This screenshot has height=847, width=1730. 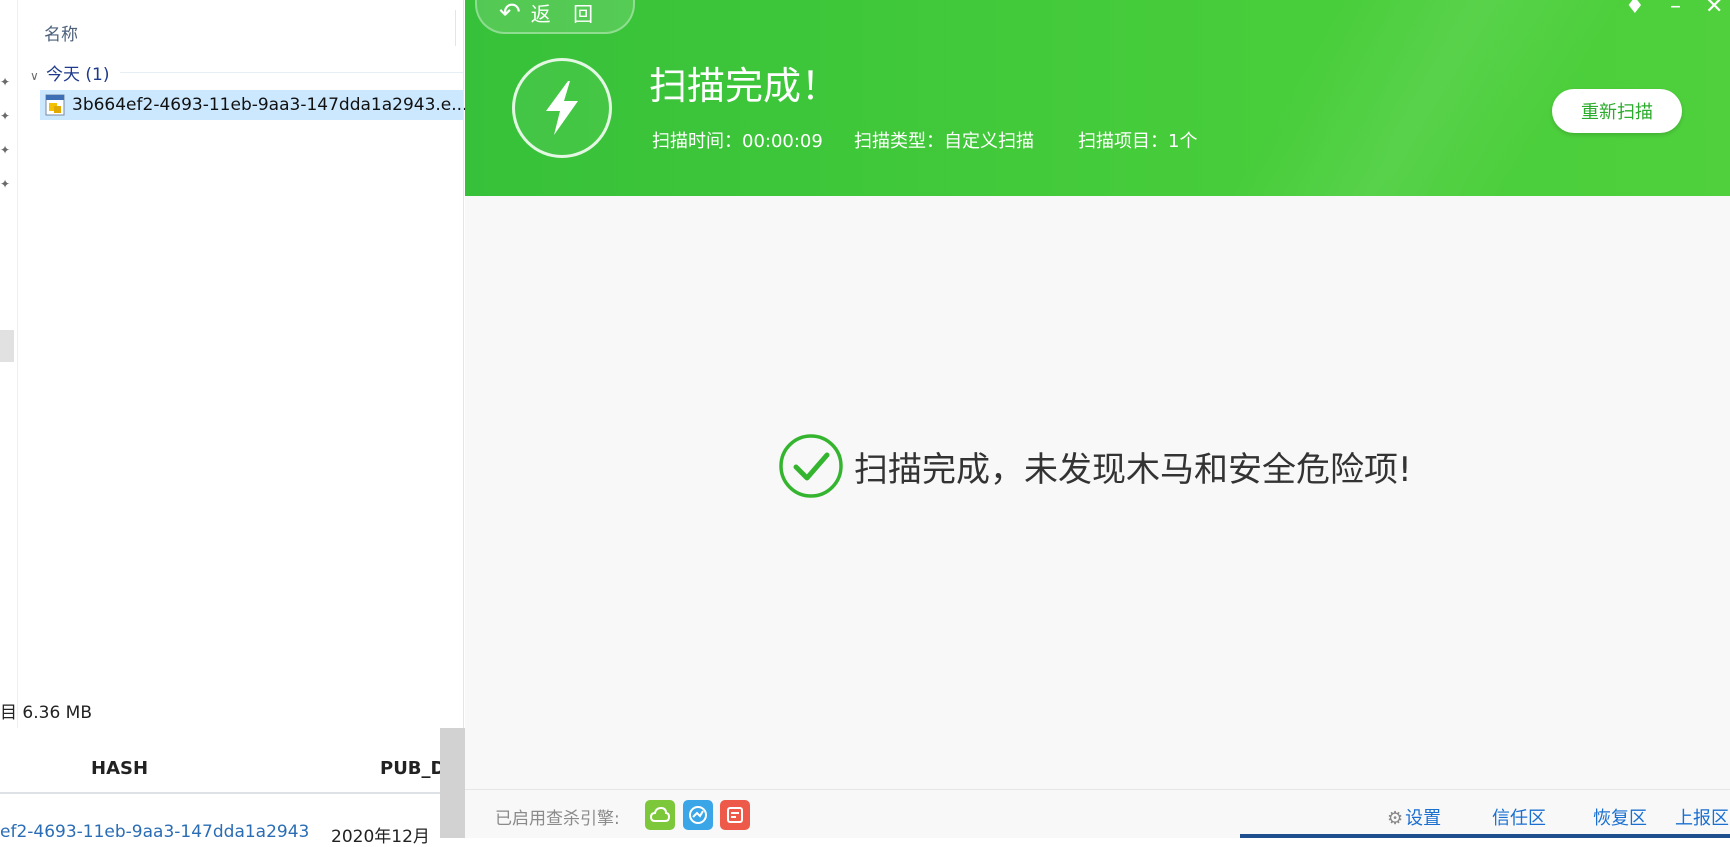 I want to click on scan-result-message: 扫描完成，未发现木马和安全危险项!, so click(x=1095, y=466).